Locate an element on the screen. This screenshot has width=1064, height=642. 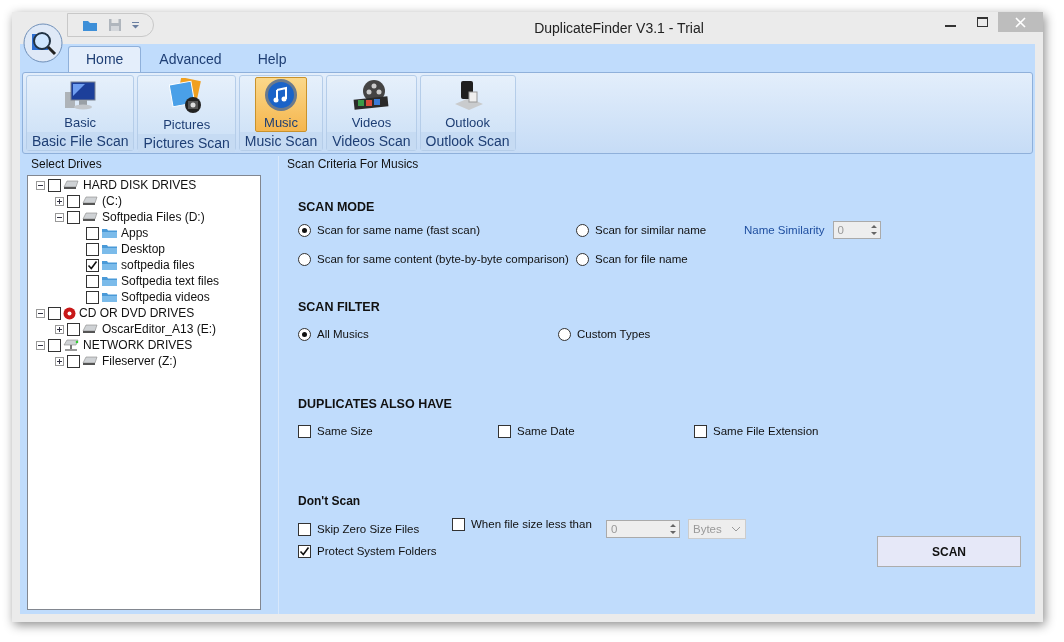
checkbox-option: Protect System Folders is located at coordinates (367, 551).